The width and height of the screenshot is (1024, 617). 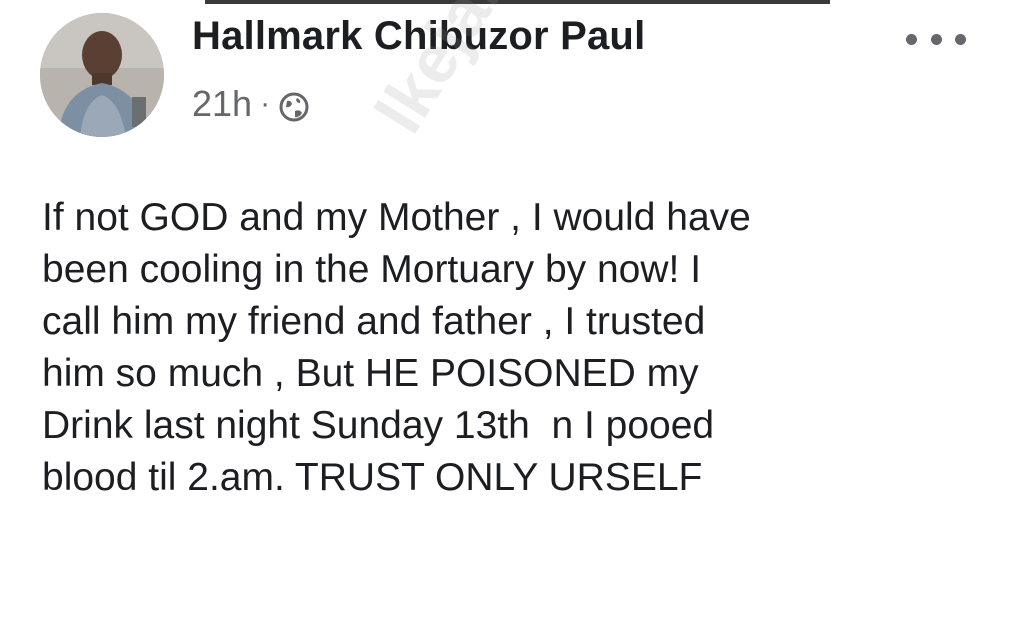 I want to click on post-meta: 21h ·, so click(x=251, y=104).